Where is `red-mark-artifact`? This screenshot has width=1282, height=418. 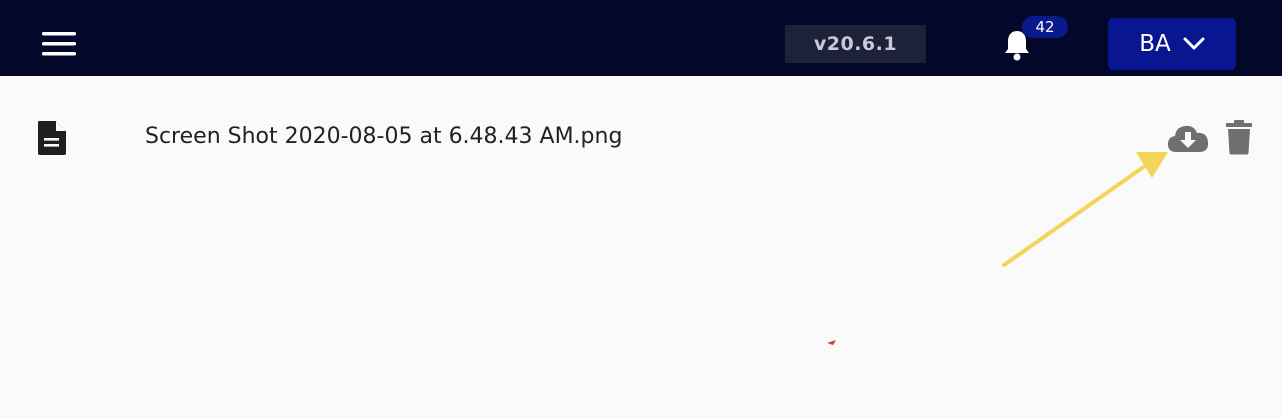 red-mark-artifact is located at coordinates (831, 342).